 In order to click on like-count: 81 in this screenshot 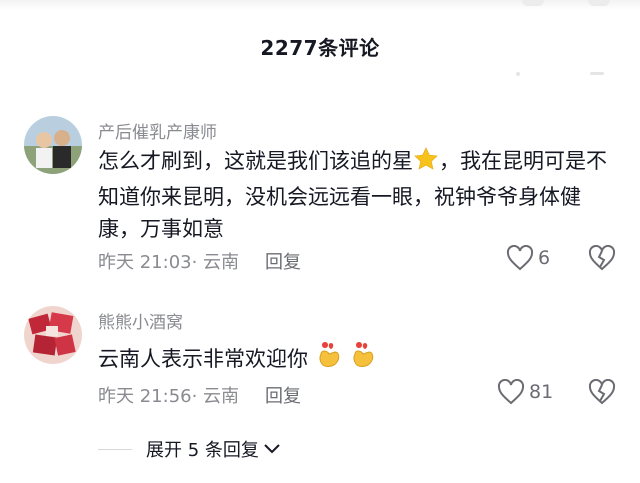, I will do `click(541, 392)`.